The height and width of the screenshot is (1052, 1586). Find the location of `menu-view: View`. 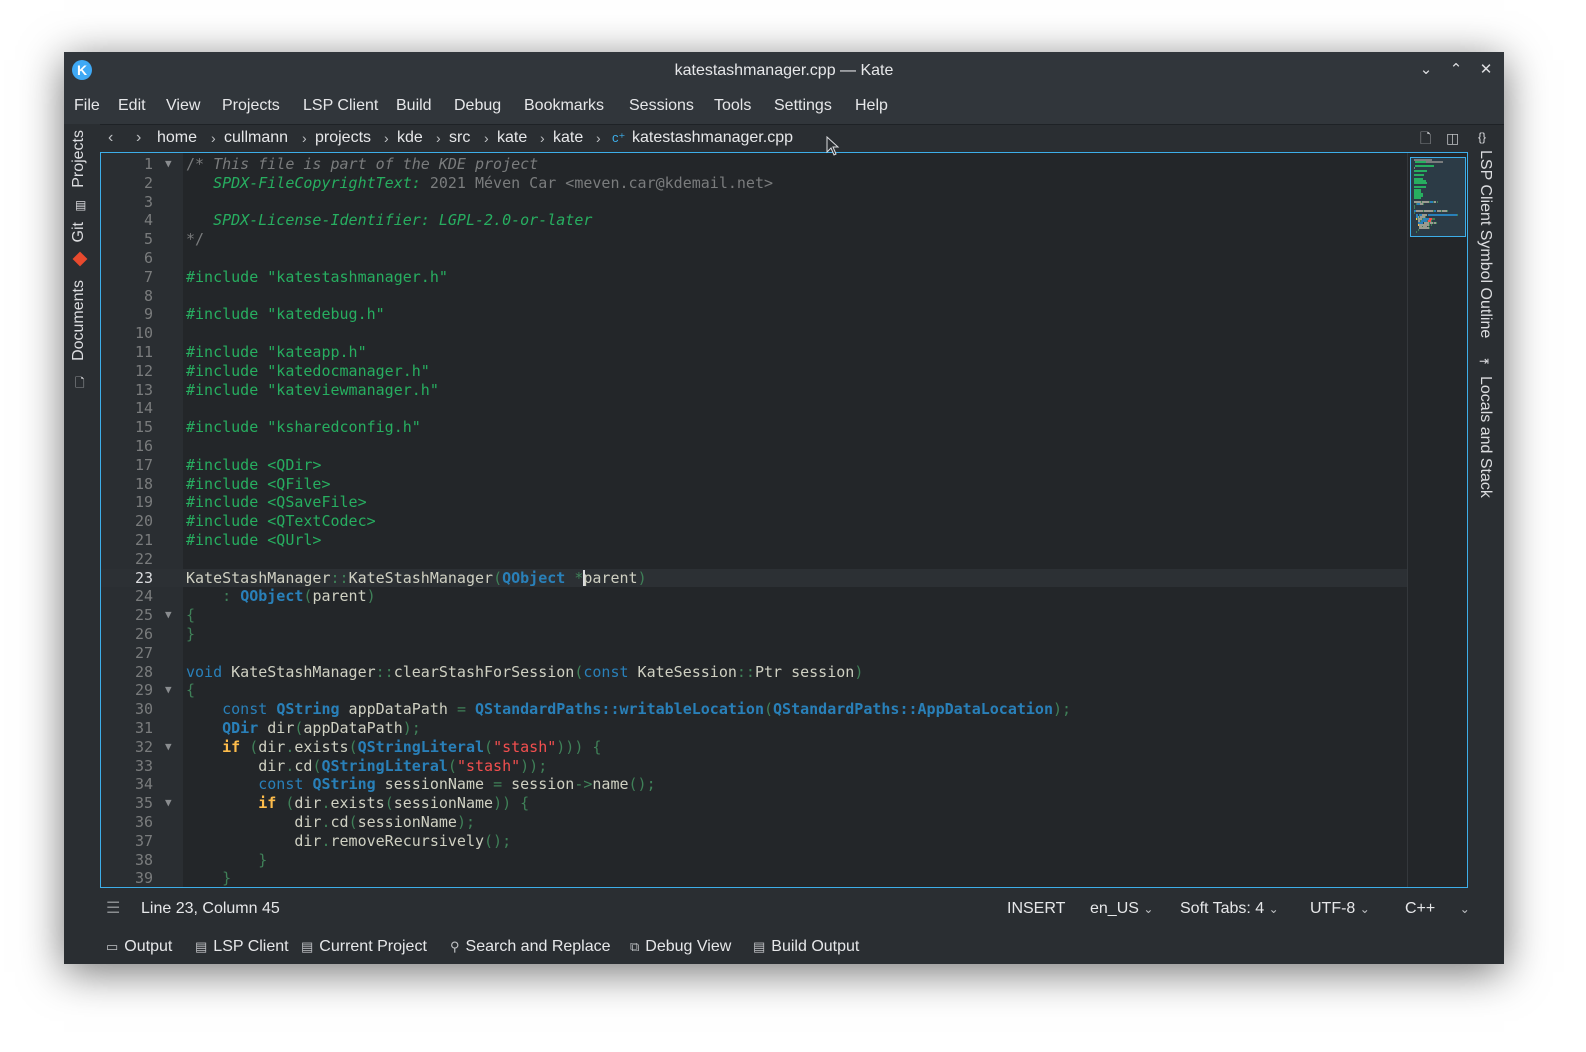

menu-view: View is located at coordinates (183, 106).